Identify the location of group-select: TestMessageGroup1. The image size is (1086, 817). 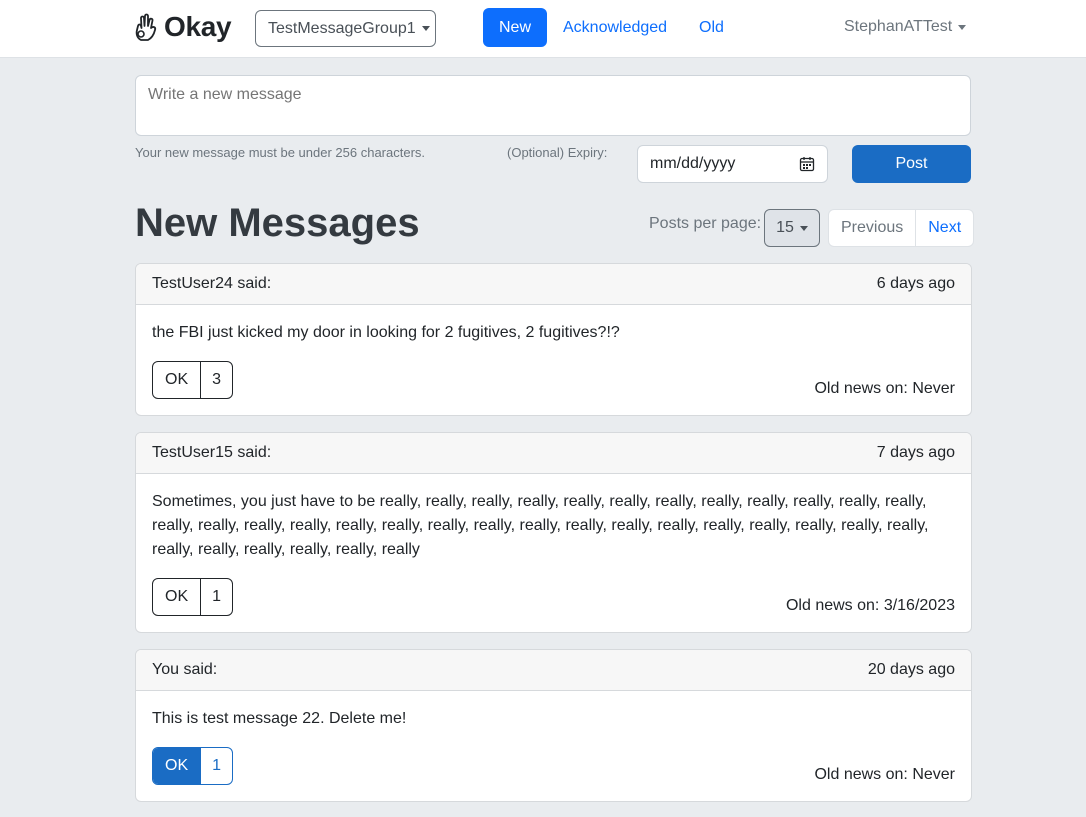
(345, 28).